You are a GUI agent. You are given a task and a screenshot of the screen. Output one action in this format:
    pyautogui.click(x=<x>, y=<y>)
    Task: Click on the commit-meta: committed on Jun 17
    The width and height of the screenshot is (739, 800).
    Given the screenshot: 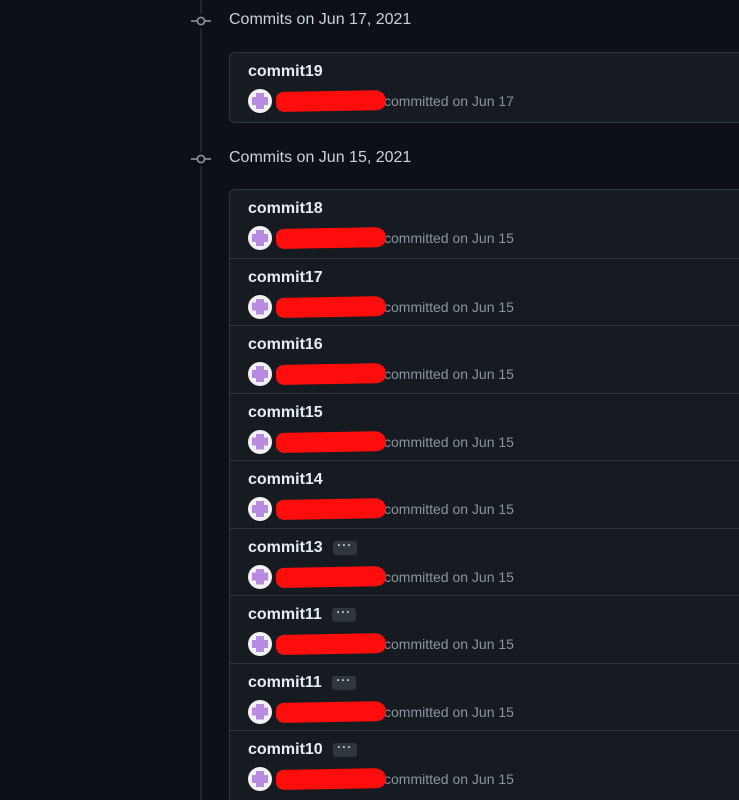 What is the action you would take?
    pyautogui.click(x=381, y=101)
    